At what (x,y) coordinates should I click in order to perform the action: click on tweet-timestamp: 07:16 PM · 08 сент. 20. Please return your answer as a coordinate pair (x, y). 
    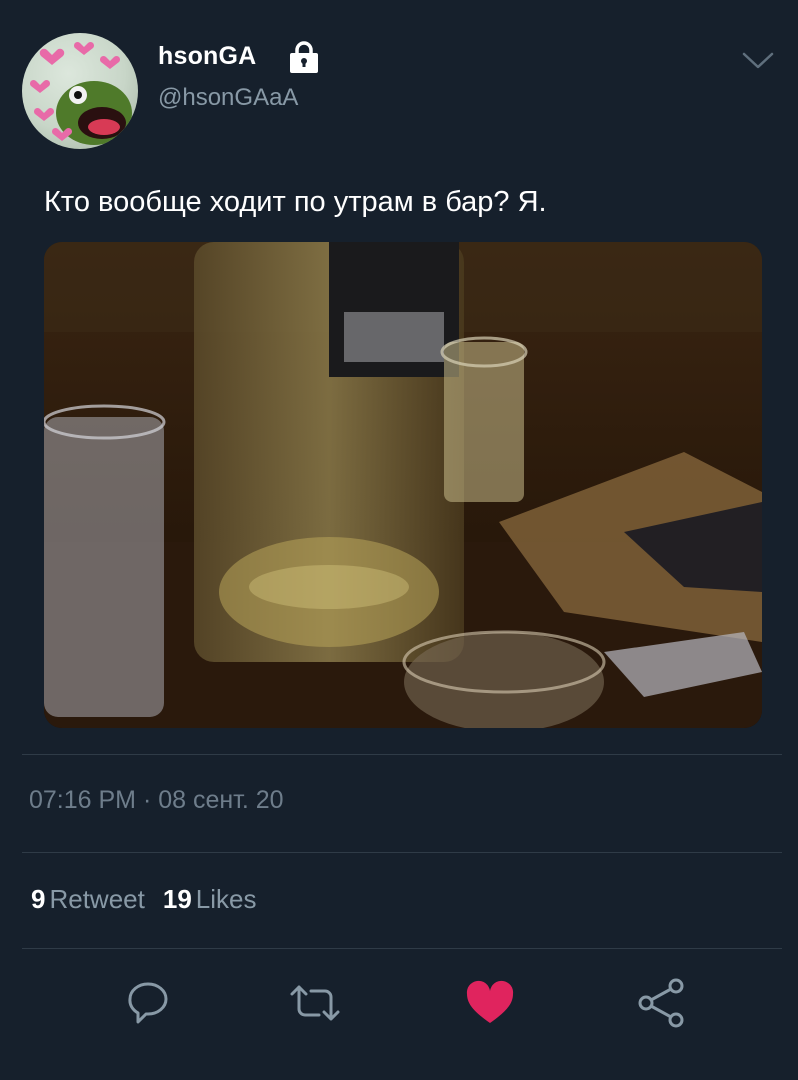
    Looking at the image, I should click on (156, 800).